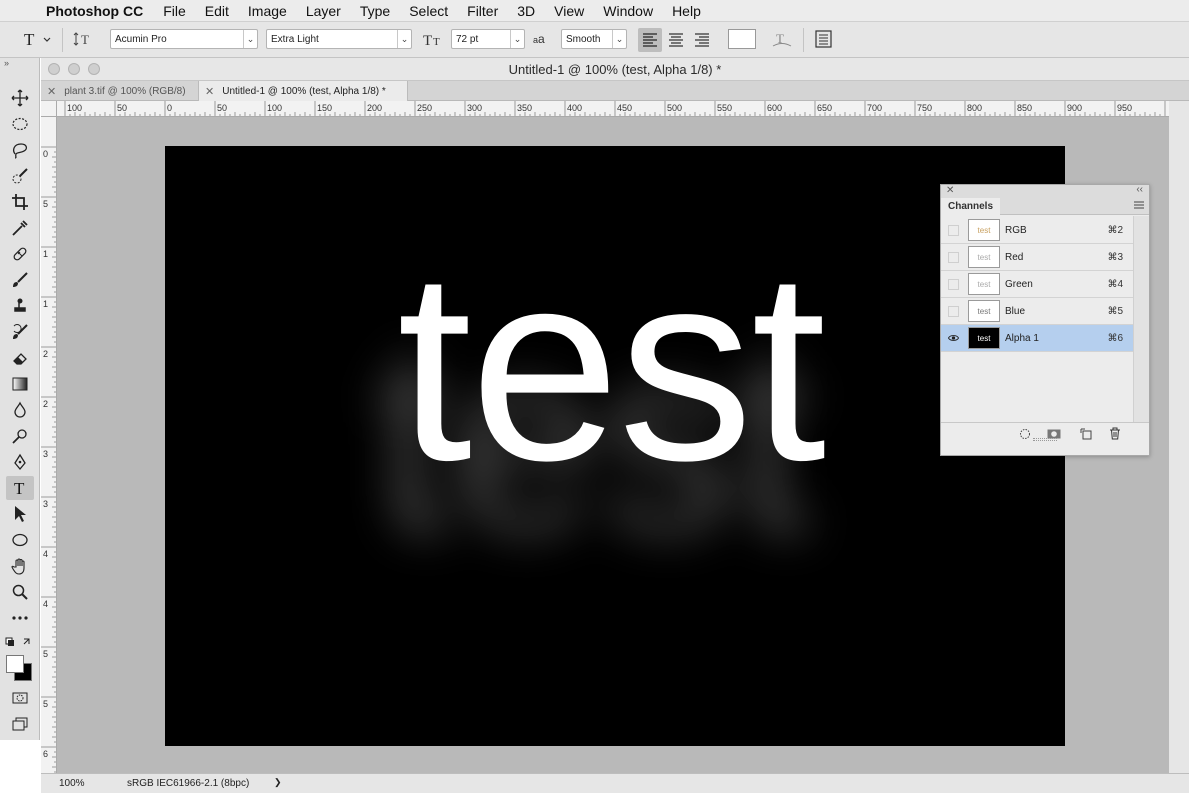  I want to click on menu-select: Select, so click(428, 11).